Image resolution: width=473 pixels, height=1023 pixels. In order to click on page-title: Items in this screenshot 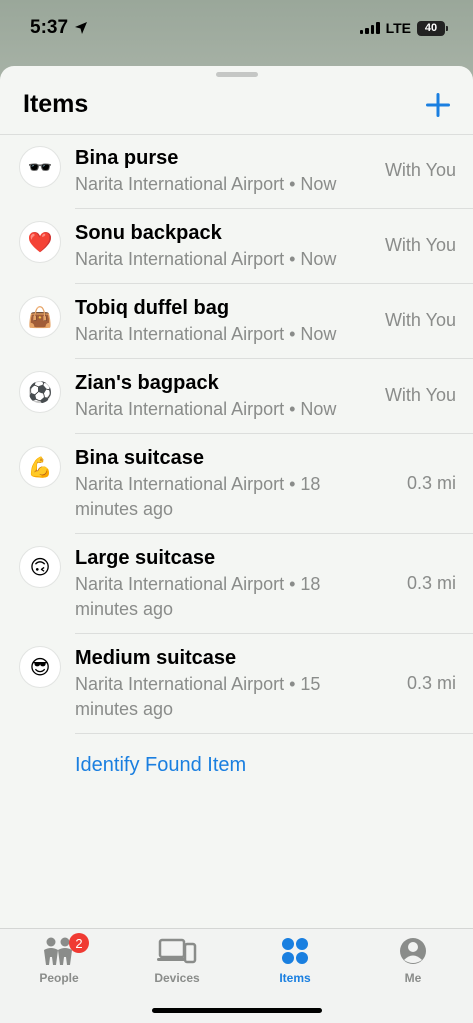, I will do `click(56, 104)`.